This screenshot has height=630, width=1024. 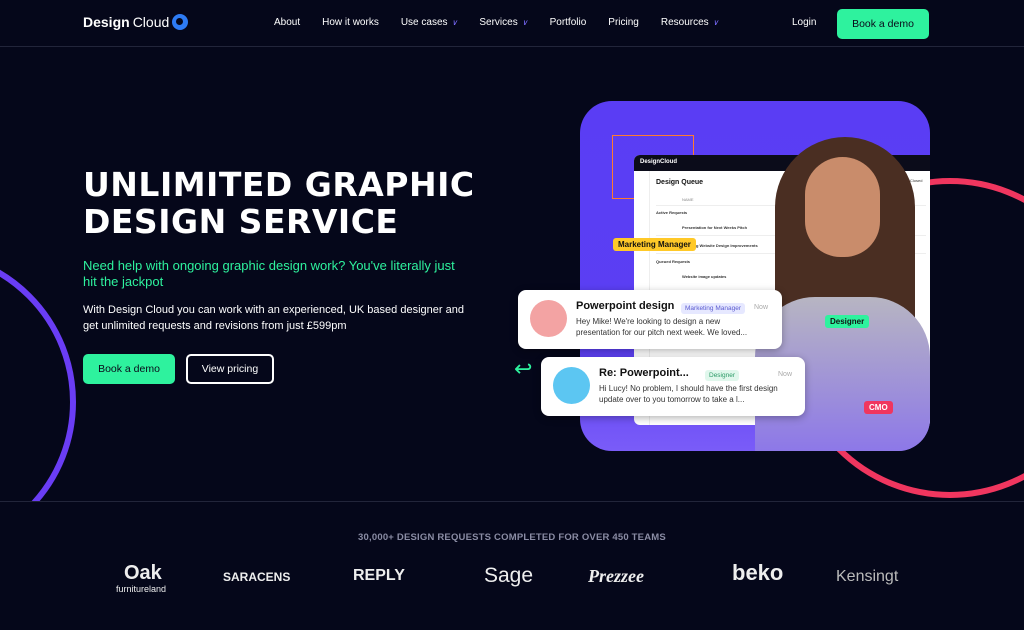 What do you see at coordinates (509, 575) in the screenshot?
I see `logo-sage: Sage` at bounding box center [509, 575].